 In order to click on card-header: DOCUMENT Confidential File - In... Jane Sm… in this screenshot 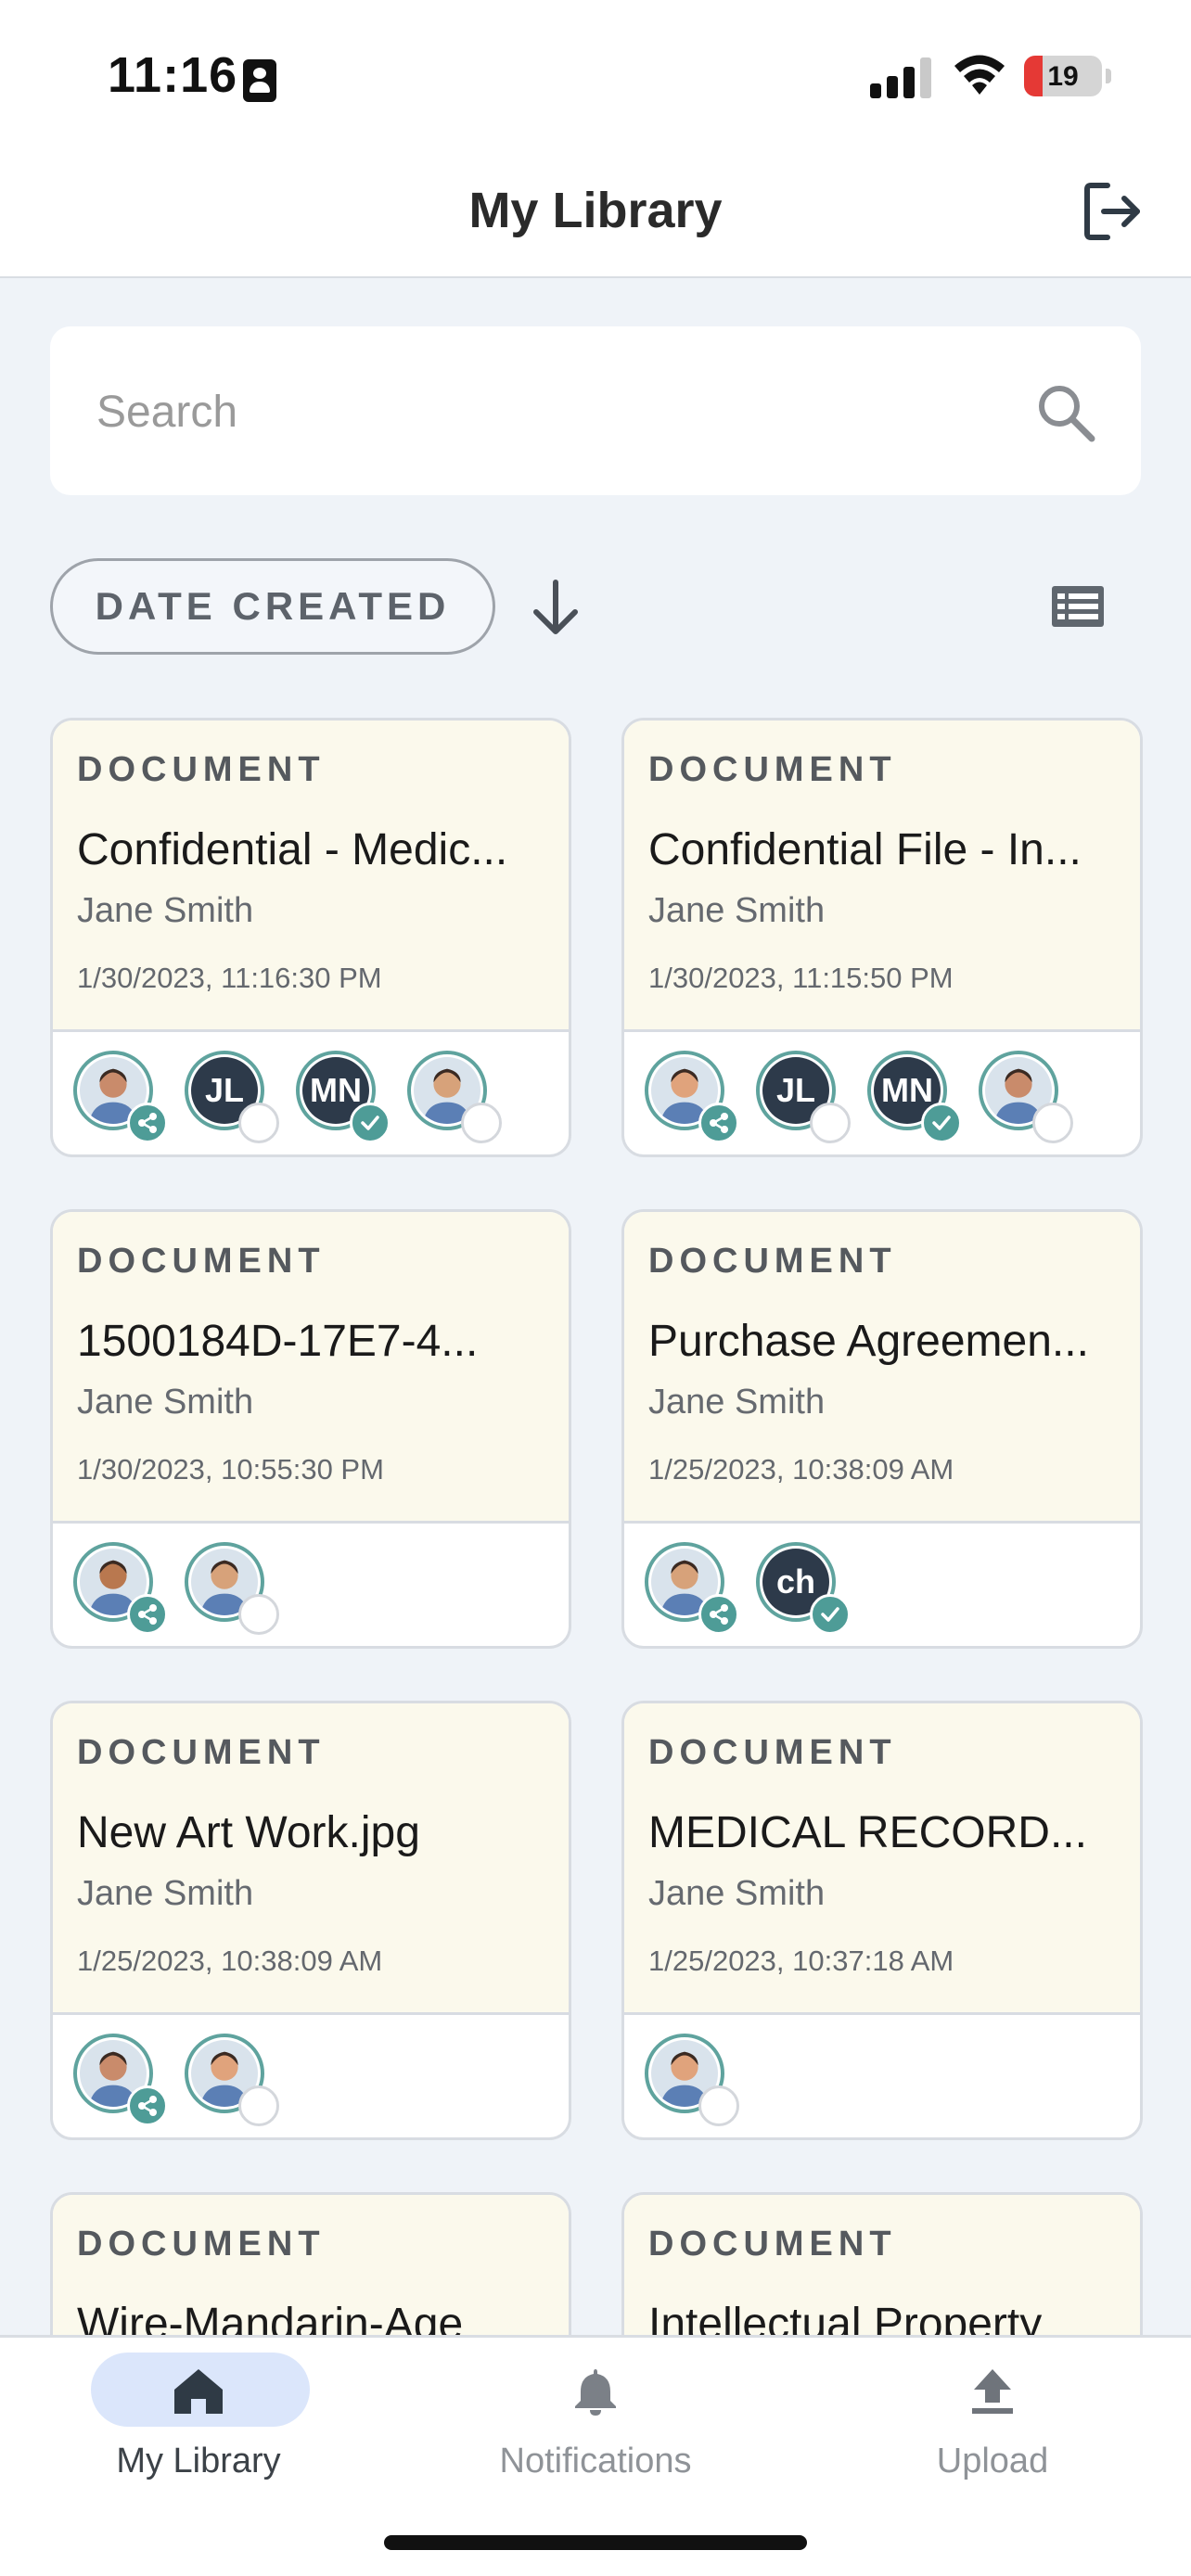, I will do `click(882, 876)`.